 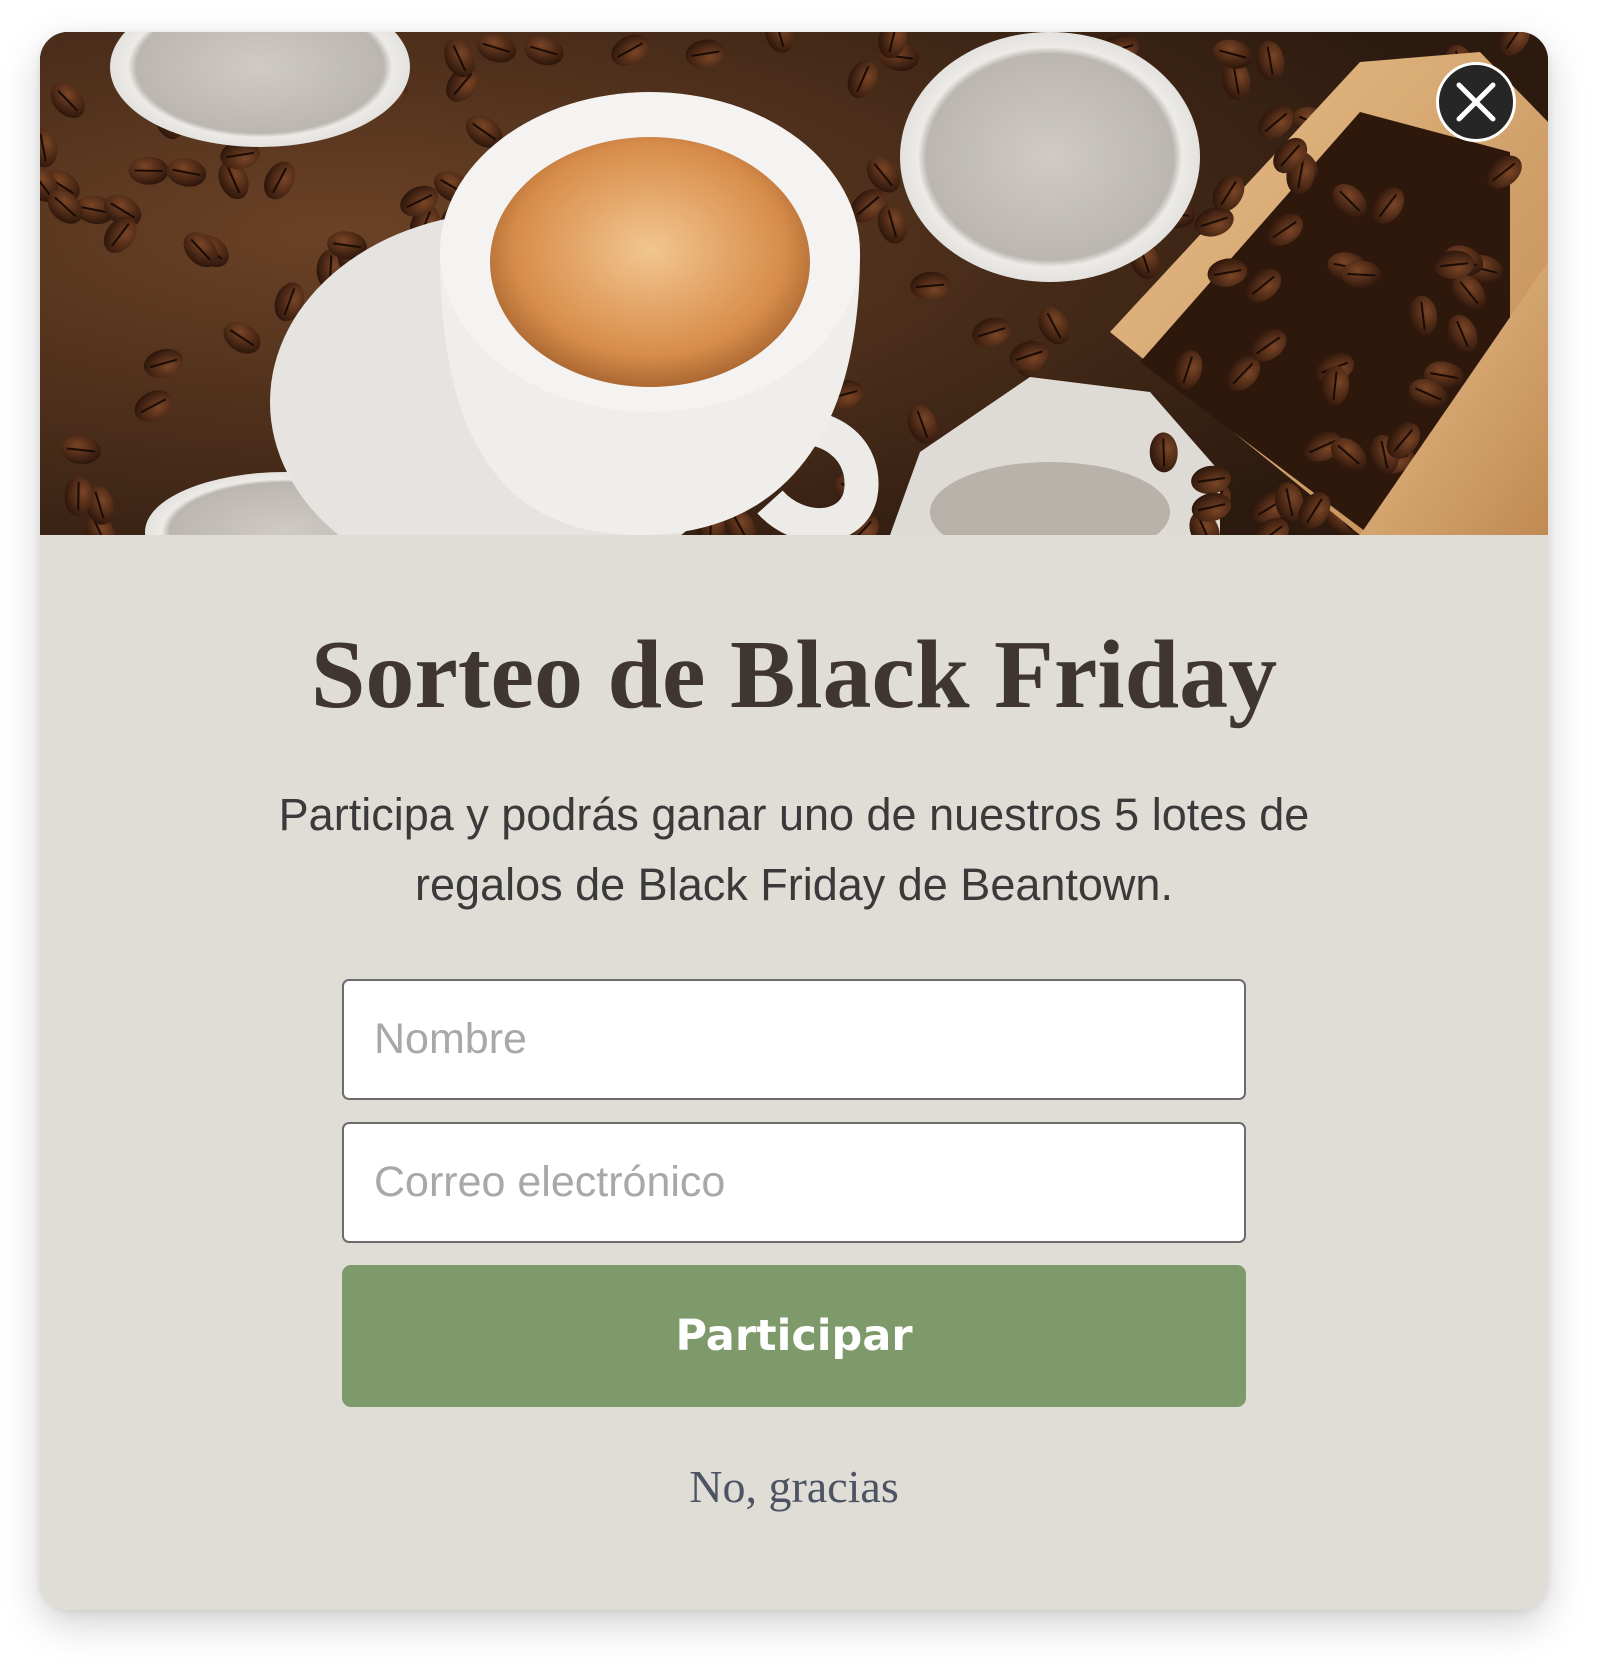 I want to click on name-input, so click(x=794, y=1039).